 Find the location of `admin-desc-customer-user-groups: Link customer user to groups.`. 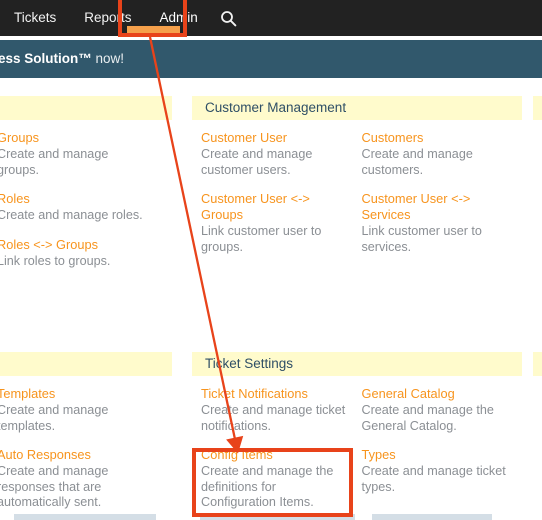

admin-desc-customer-user-groups: Link customer user to groups. is located at coordinates (261, 239).